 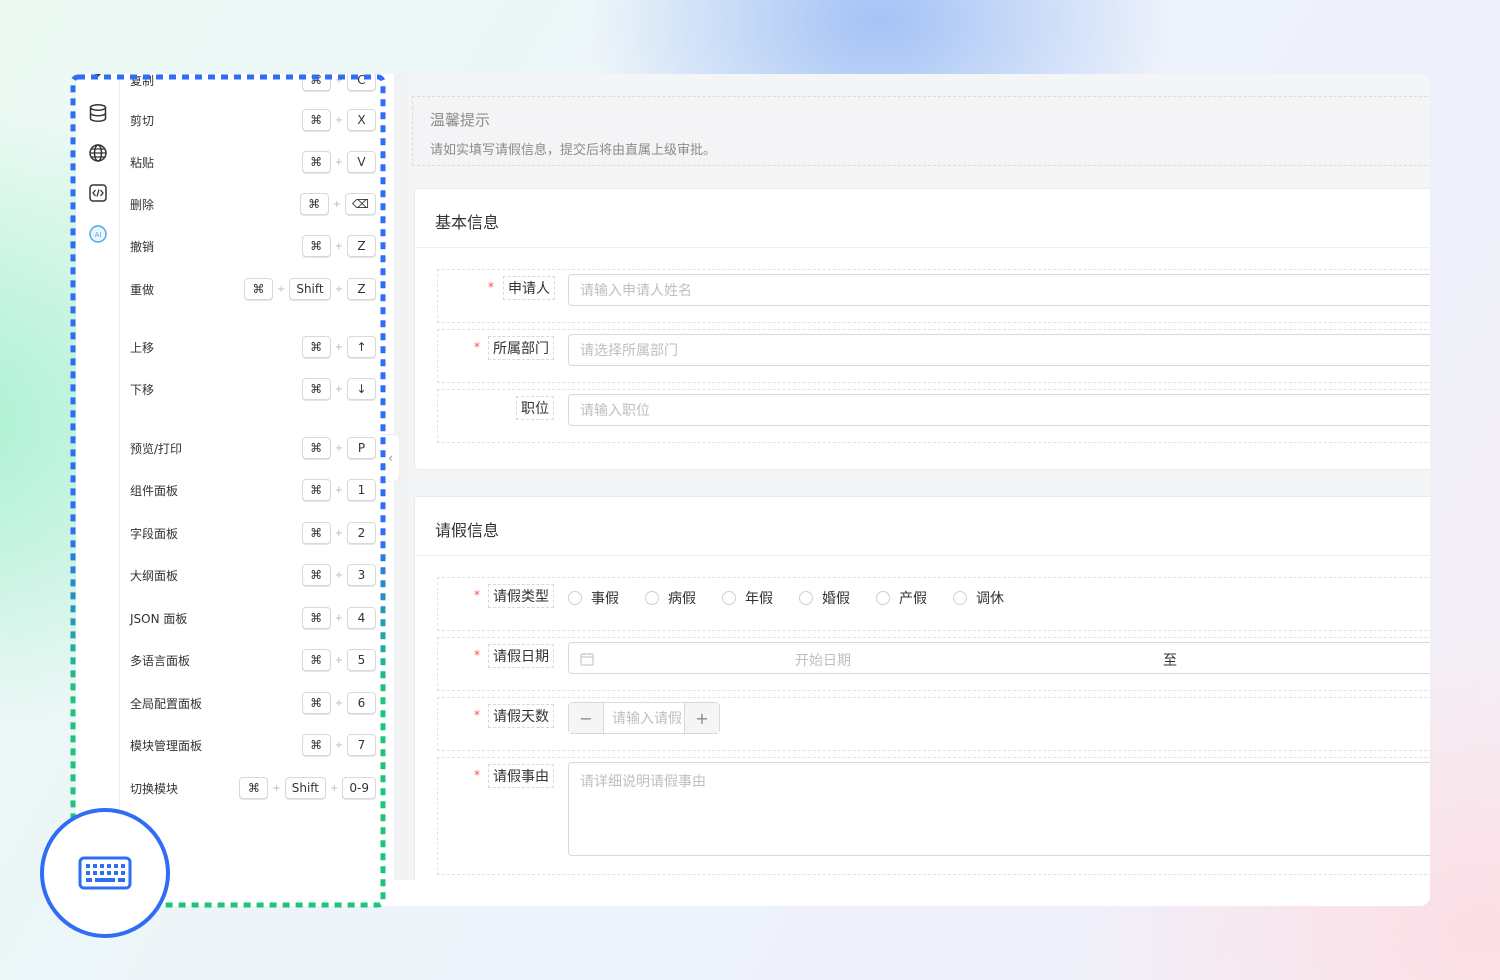 What do you see at coordinates (521, 656) in the screenshot?
I see `field-label: 请假日期` at bounding box center [521, 656].